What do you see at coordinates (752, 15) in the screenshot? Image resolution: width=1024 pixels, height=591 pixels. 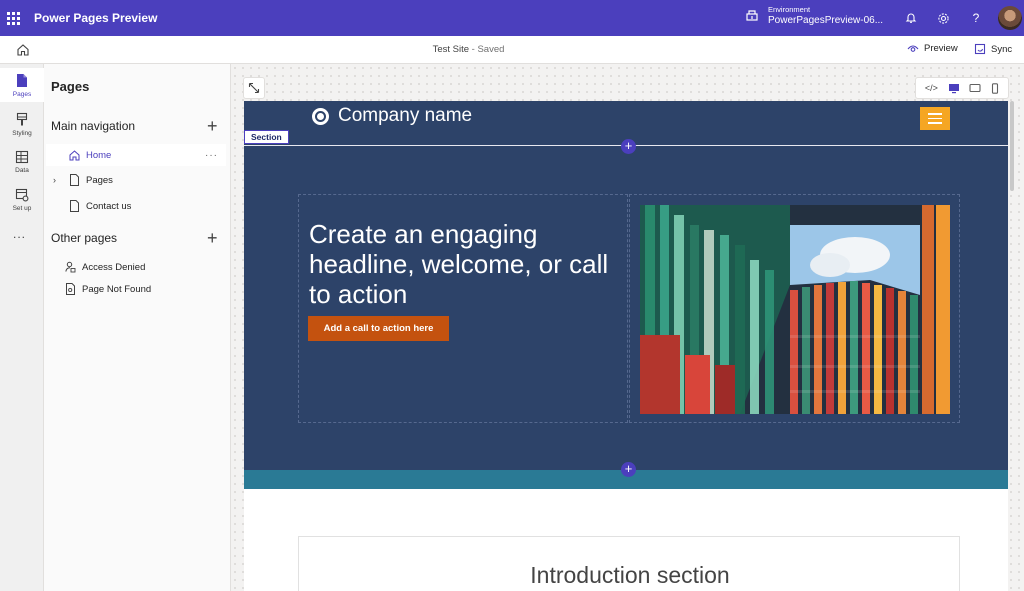 I see `environment-icon` at bounding box center [752, 15].